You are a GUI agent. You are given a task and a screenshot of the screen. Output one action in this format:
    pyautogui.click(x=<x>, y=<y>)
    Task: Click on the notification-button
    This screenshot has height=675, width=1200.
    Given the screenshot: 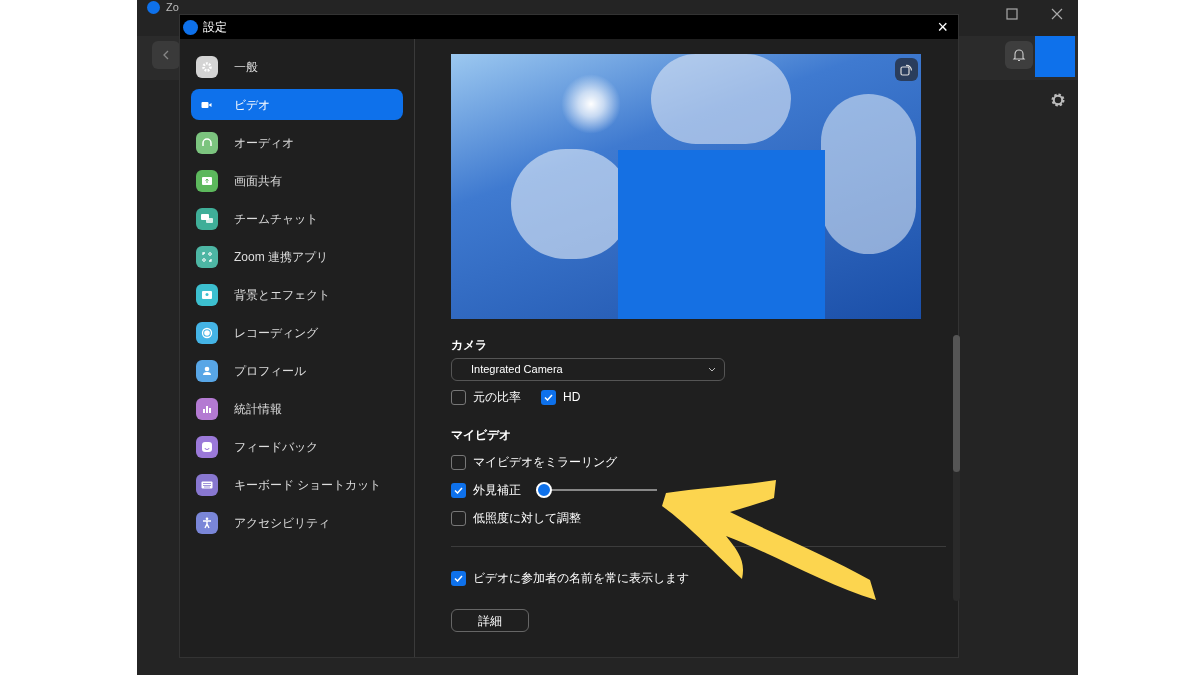 What is the action you would take?
    pyautogui.click(x=1019, y=55)
    